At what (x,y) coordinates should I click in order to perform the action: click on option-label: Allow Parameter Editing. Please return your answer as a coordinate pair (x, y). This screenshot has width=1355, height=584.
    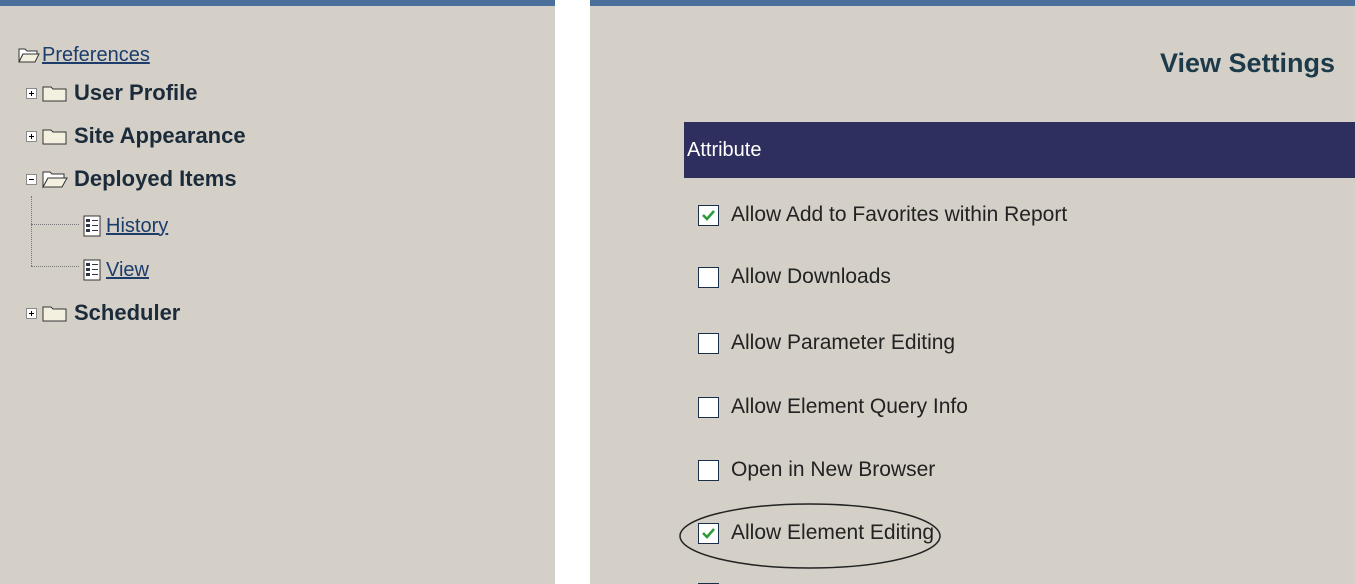
    Looking at the image, I should click on (843, 342).